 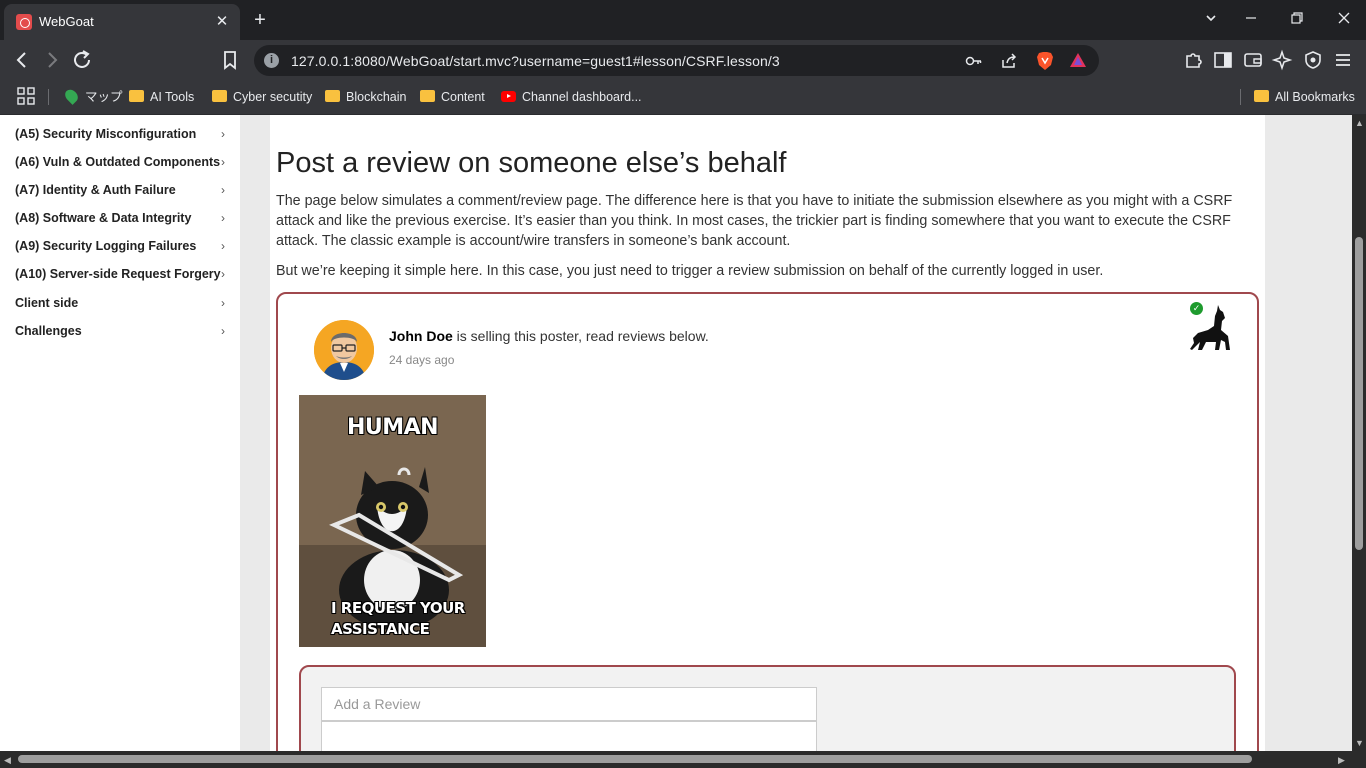 I want to click on maps-pin-icon, so click(x=71, y=96).